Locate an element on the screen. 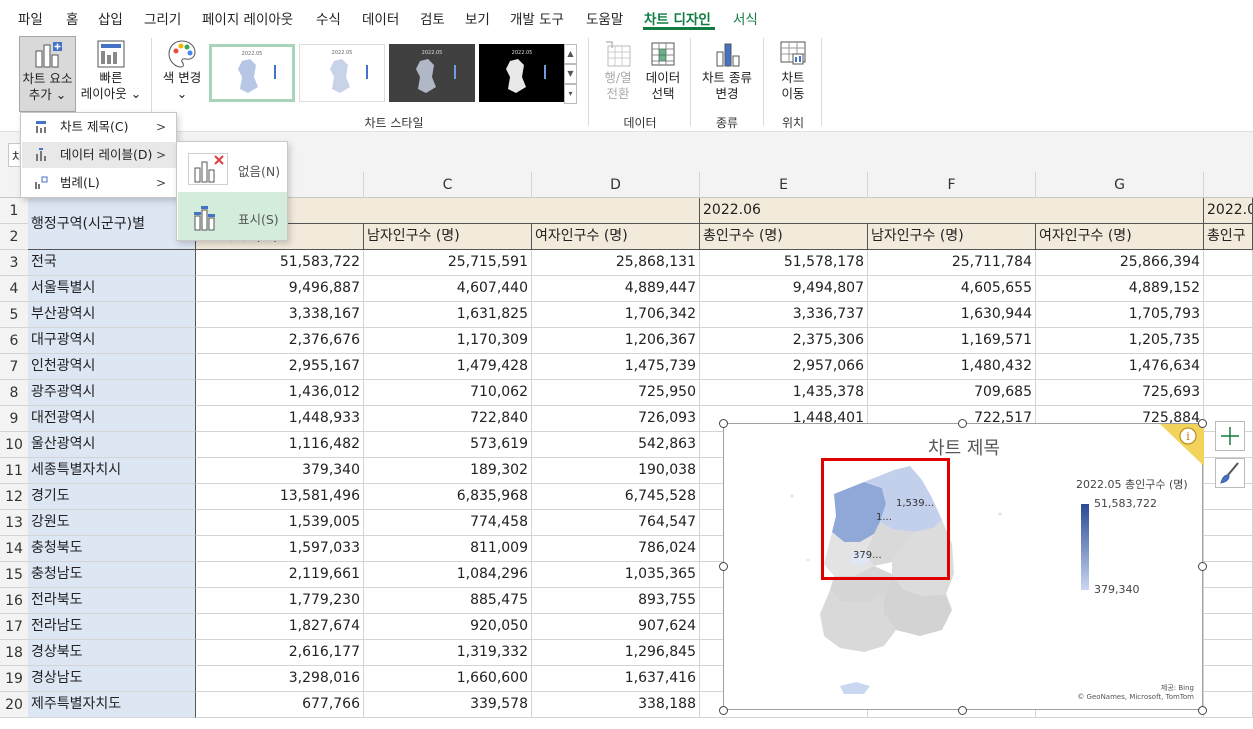  cell-region-name: 광주광역시 is located at coordinates (112, 393).